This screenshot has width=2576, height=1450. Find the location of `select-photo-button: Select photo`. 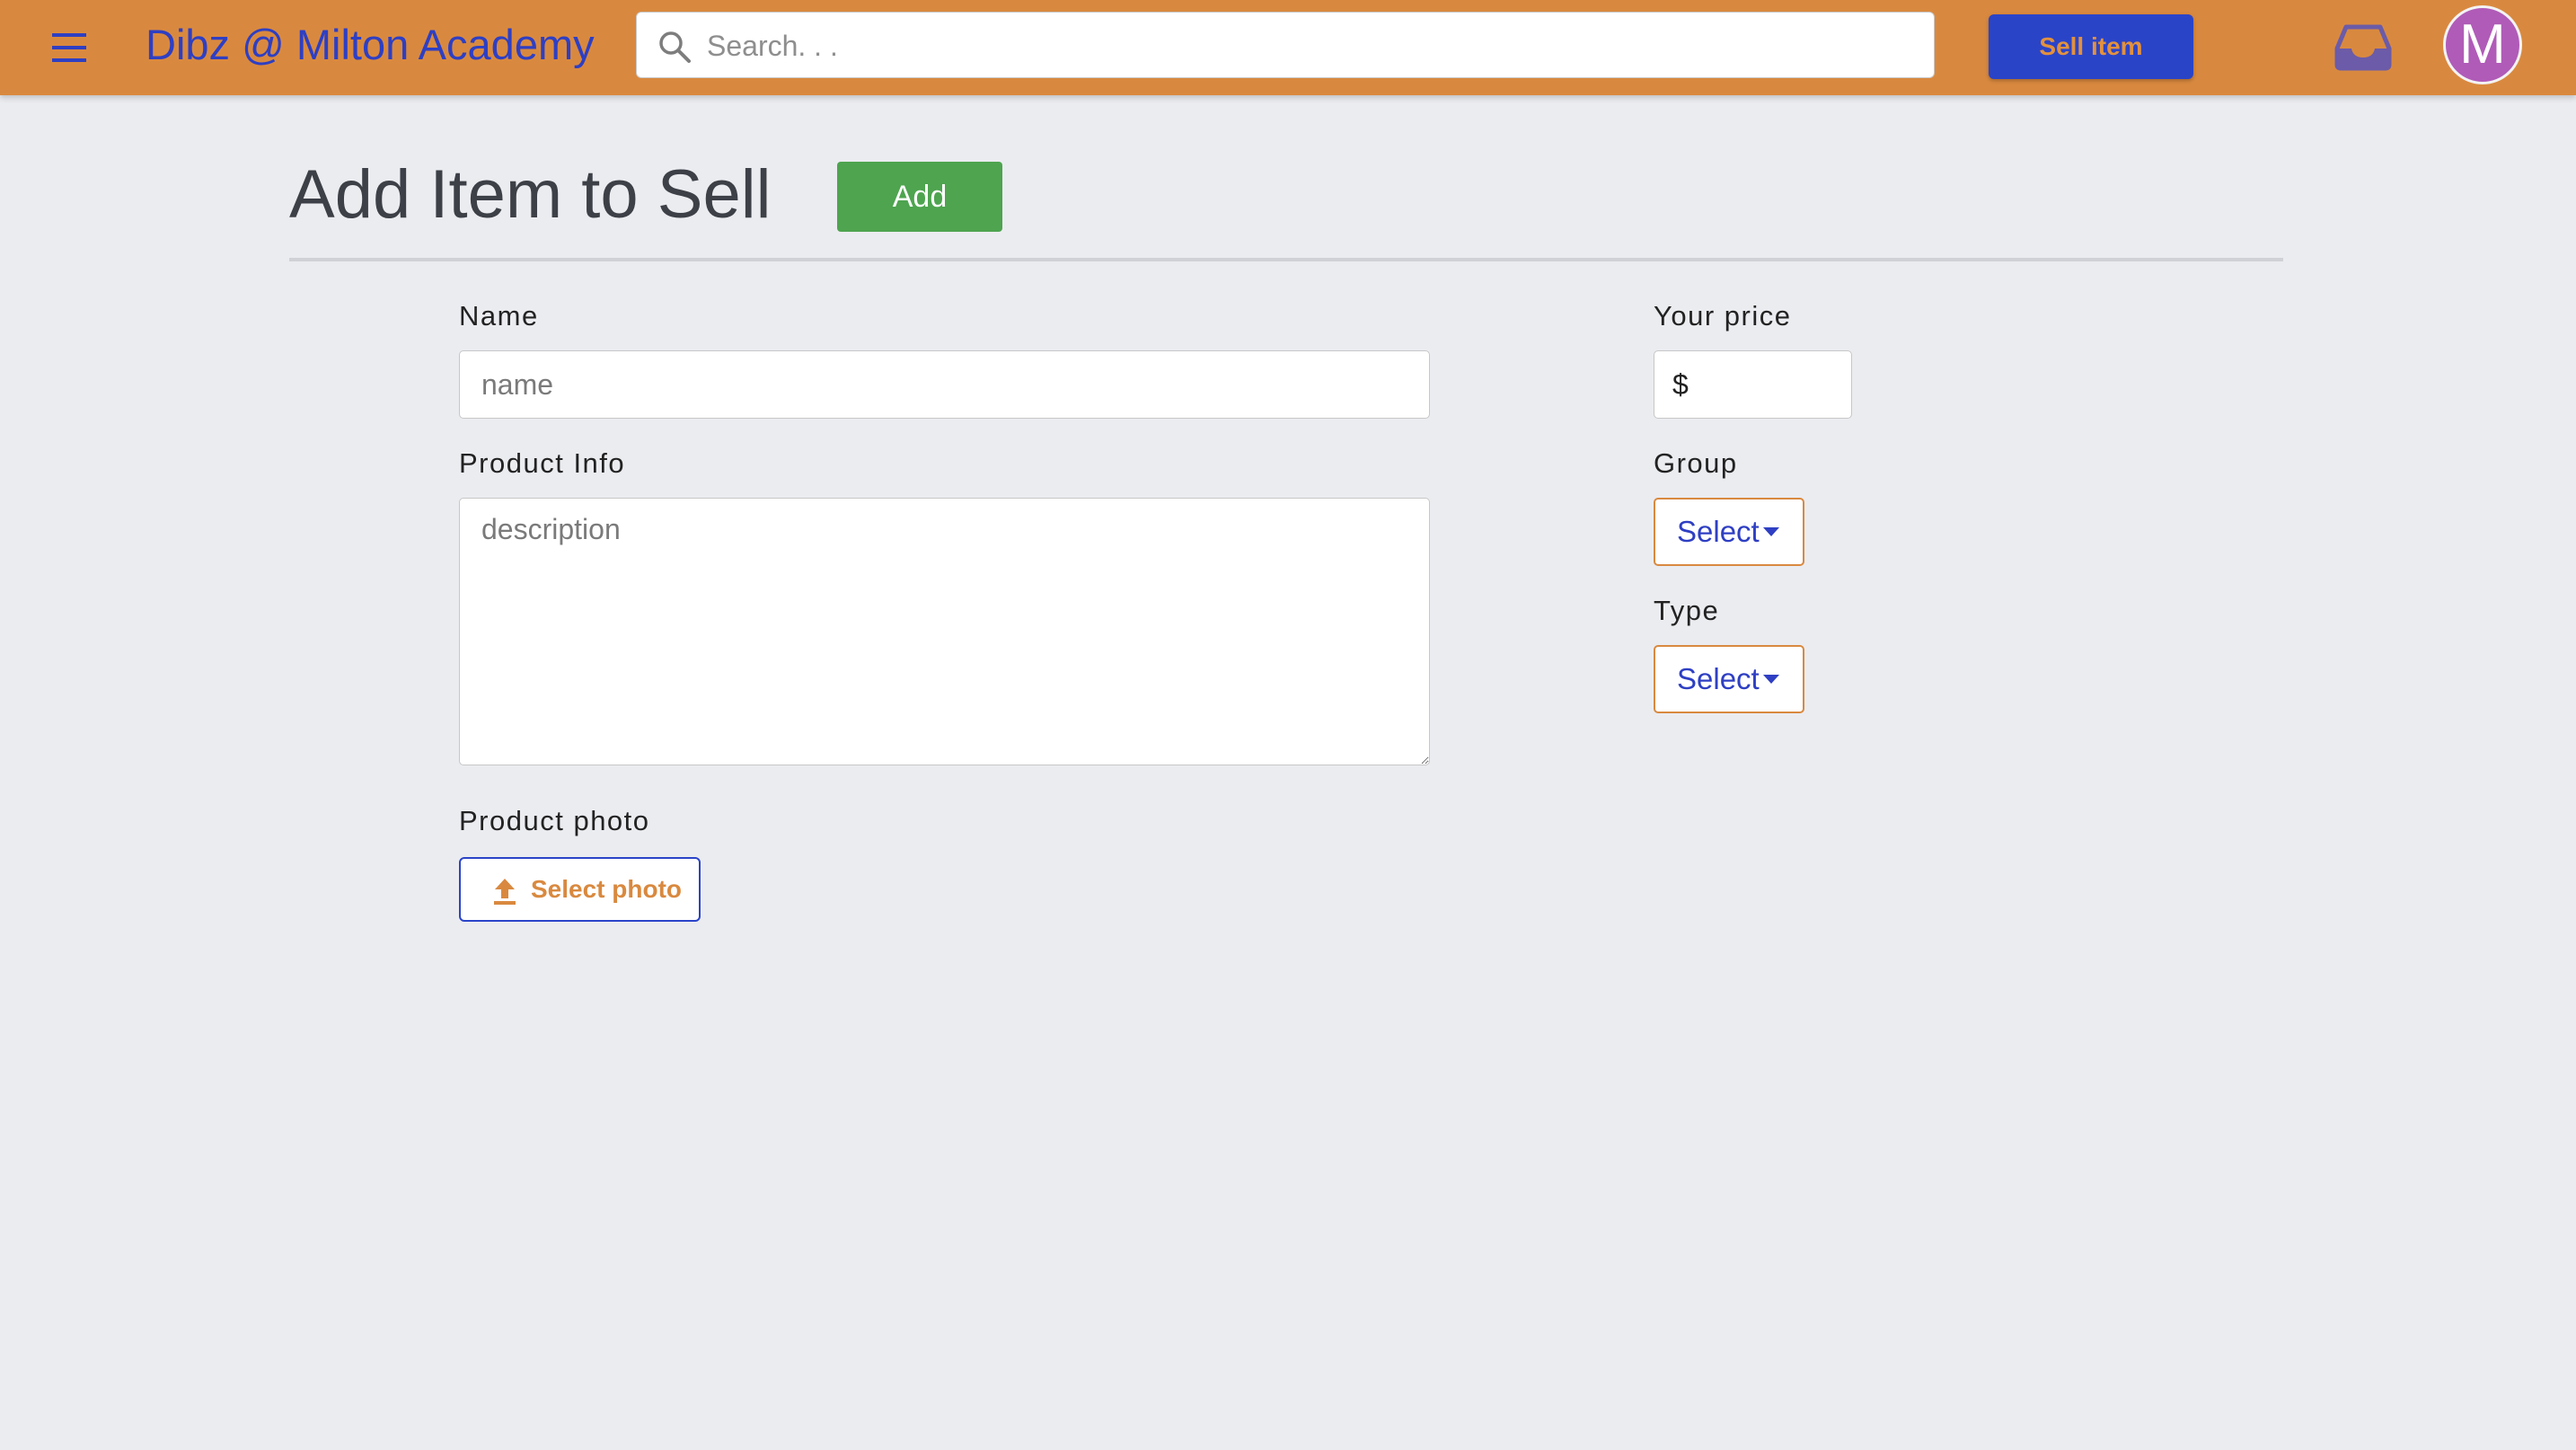

select-photo-button: Select photo is located at coordinates (580, 889).